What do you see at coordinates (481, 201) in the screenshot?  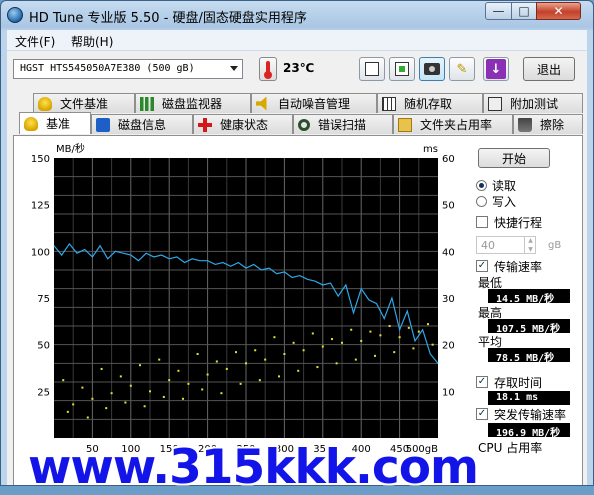 I see `write-radio` at bounding box center [481, 201].